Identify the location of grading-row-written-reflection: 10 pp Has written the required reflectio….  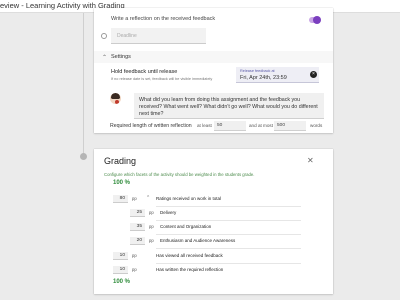
(213, 271).